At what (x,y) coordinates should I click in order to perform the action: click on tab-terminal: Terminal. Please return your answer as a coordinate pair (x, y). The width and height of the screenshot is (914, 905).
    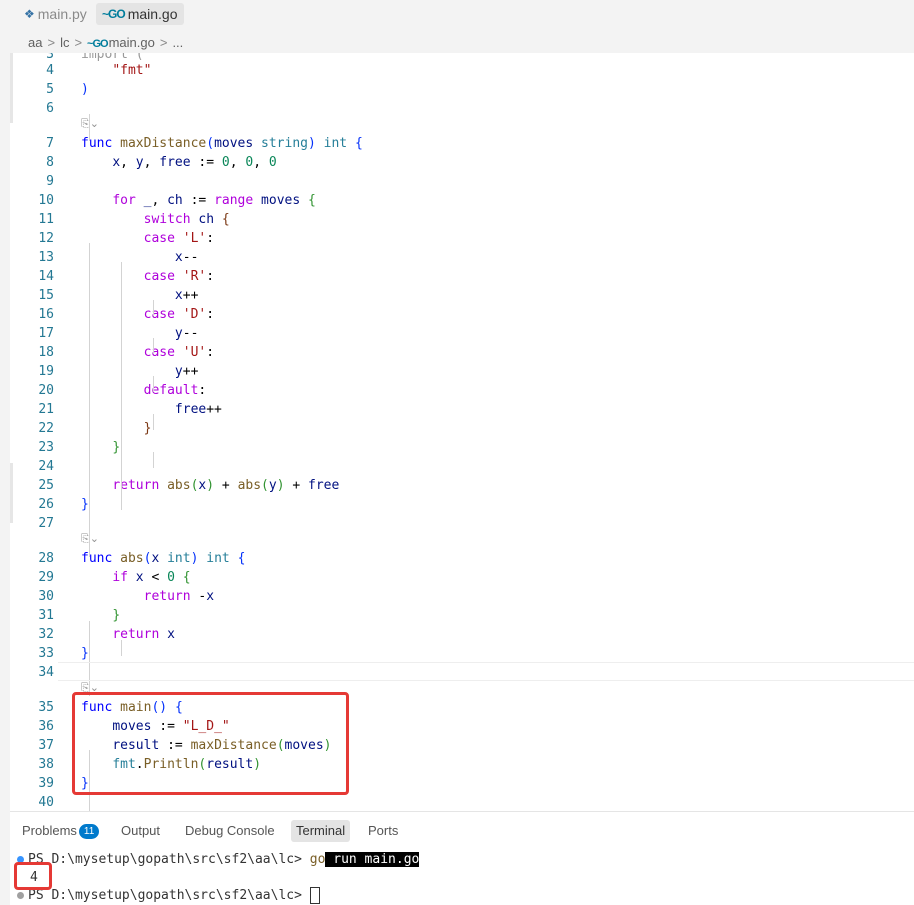
    Looking at the image, I should click on (321, 831).